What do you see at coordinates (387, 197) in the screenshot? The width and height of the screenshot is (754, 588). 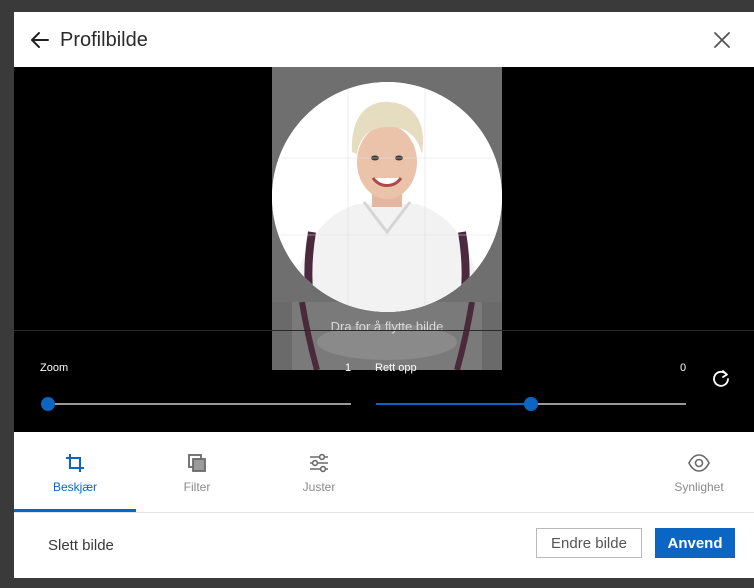 I see `profile-photo` at bounding box center [387, 197].